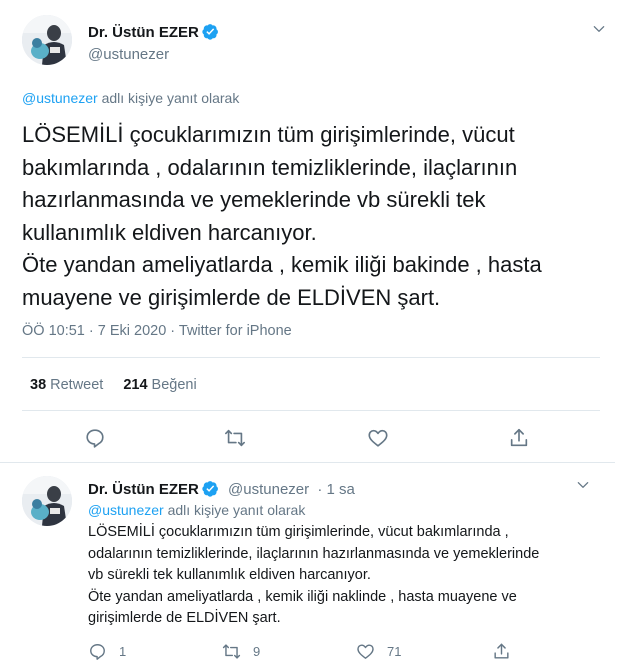 Image resolution: width=626 pixels, height=671 pixels. Describe the element at coordinates (159, 385) in the screenshot. I see `like-stat: 214 Beğeni` at that location.